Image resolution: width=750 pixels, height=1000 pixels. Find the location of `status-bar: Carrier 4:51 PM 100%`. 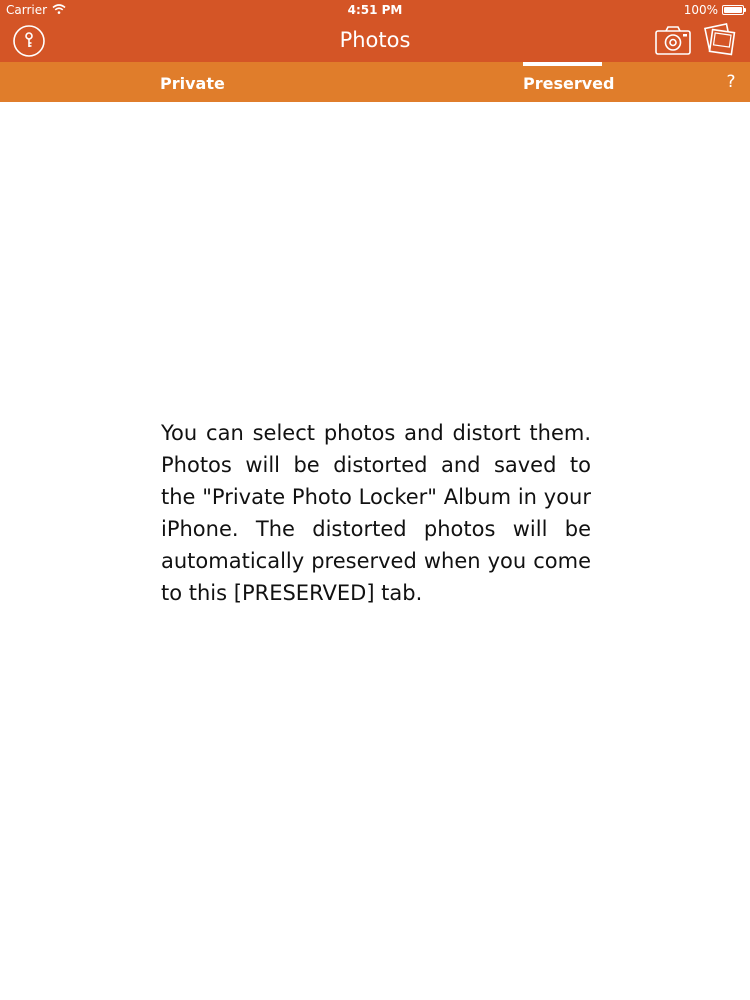

status-bar: Carrier 4:51 PM 100% is located at coordinates (375, 10).